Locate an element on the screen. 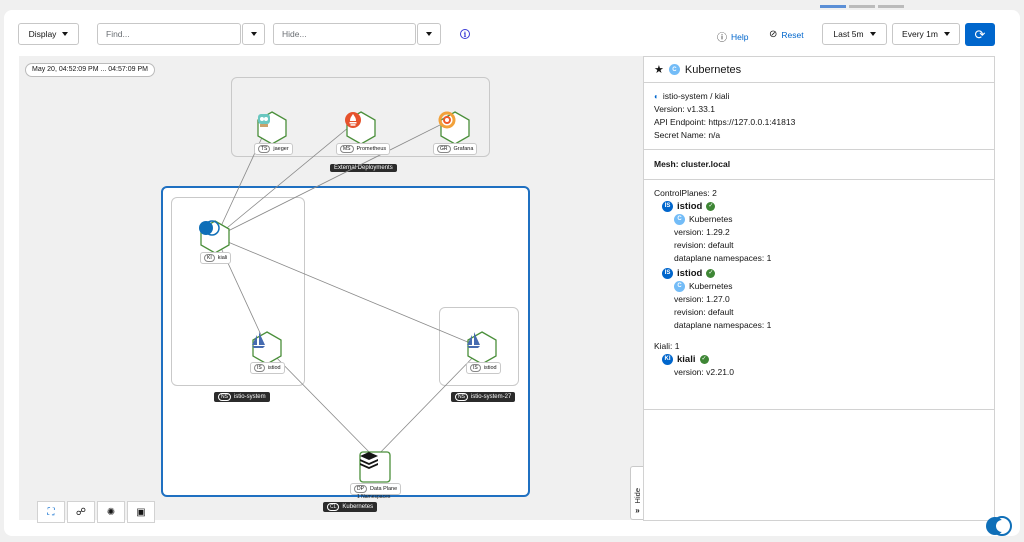  node-jaeger is located at coordinates (272, 128).